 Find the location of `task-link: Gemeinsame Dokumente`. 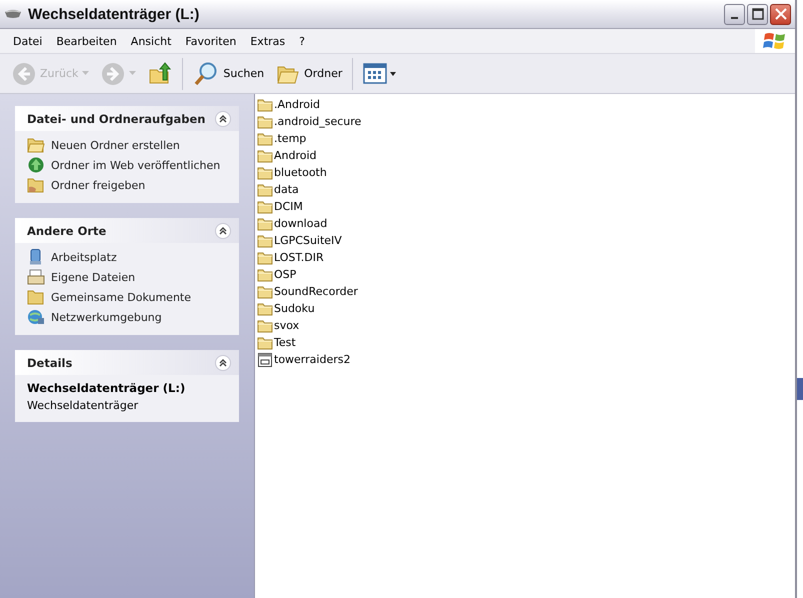

task-link: Gemeinsame Dokumente is located at coordinates (128, 297).